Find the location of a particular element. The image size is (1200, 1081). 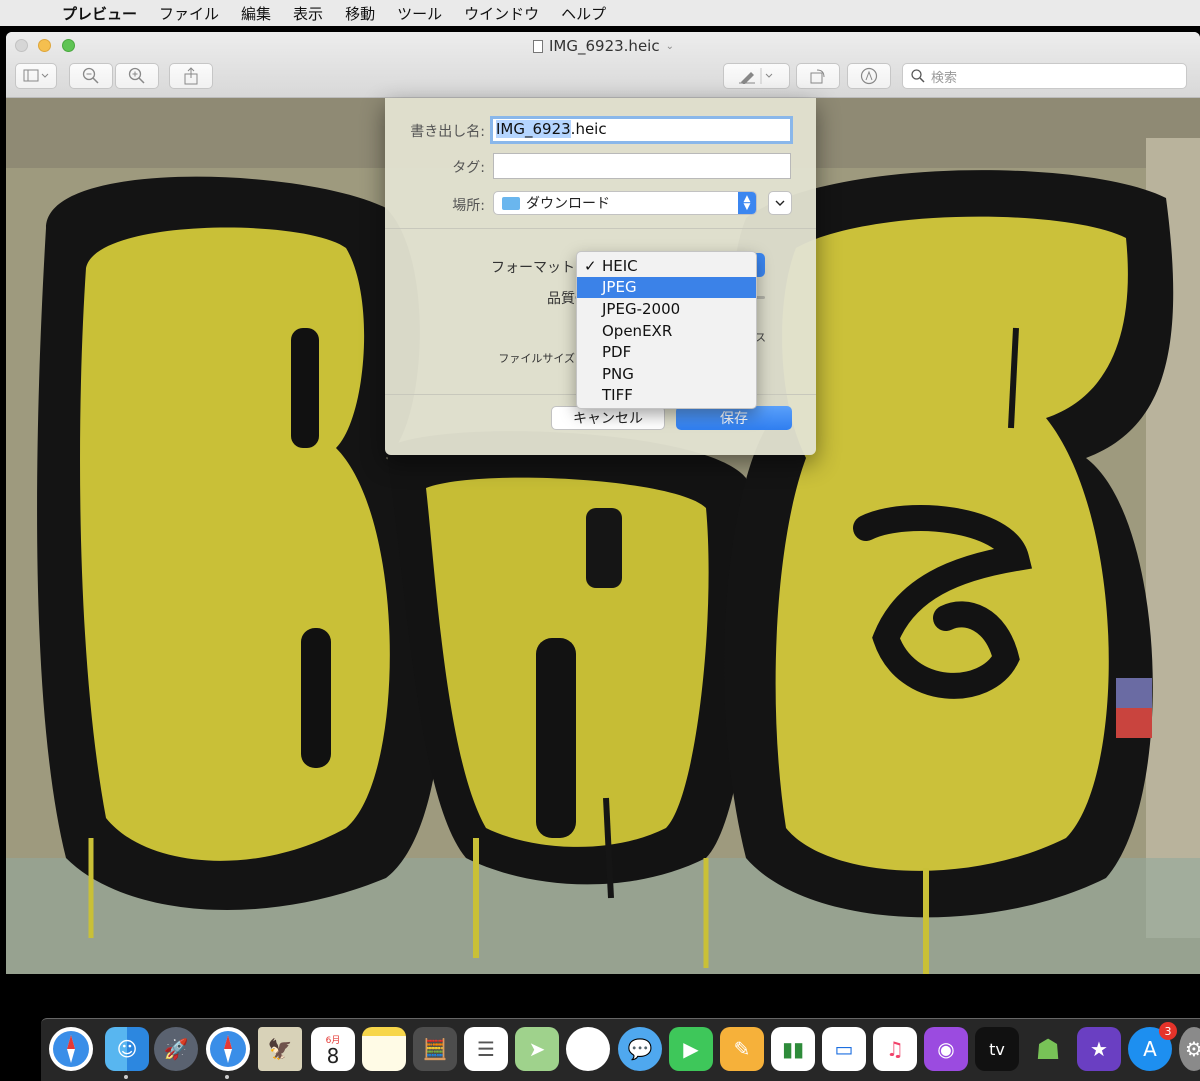

appletv-label: tv is located at coordinates (997, 1049).